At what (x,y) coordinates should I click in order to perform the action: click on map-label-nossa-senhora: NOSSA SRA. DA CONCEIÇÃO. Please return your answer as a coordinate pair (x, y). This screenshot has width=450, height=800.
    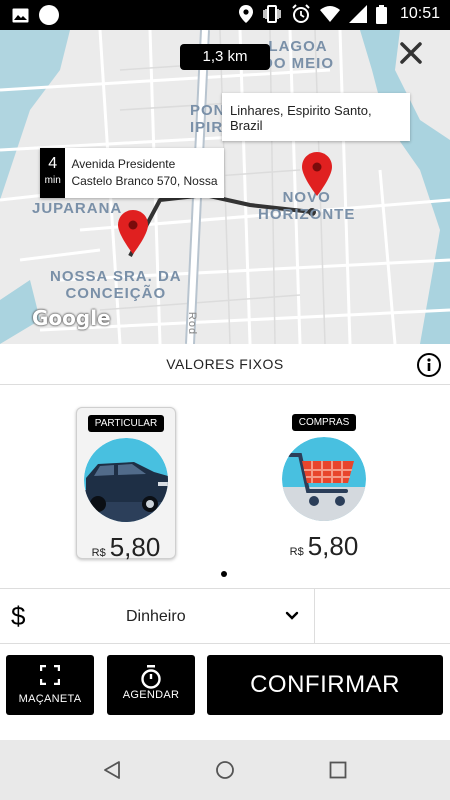
    Looking at the image, I should click on (116, 285).